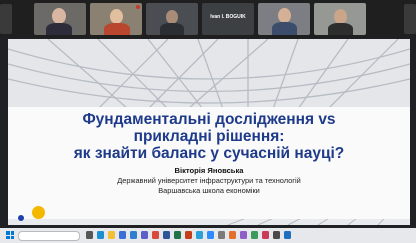 The height and width of the screenshot is (243, 416). I want to click on participant-name-label: Іvan I. BOGUIK, so click(228, 17).